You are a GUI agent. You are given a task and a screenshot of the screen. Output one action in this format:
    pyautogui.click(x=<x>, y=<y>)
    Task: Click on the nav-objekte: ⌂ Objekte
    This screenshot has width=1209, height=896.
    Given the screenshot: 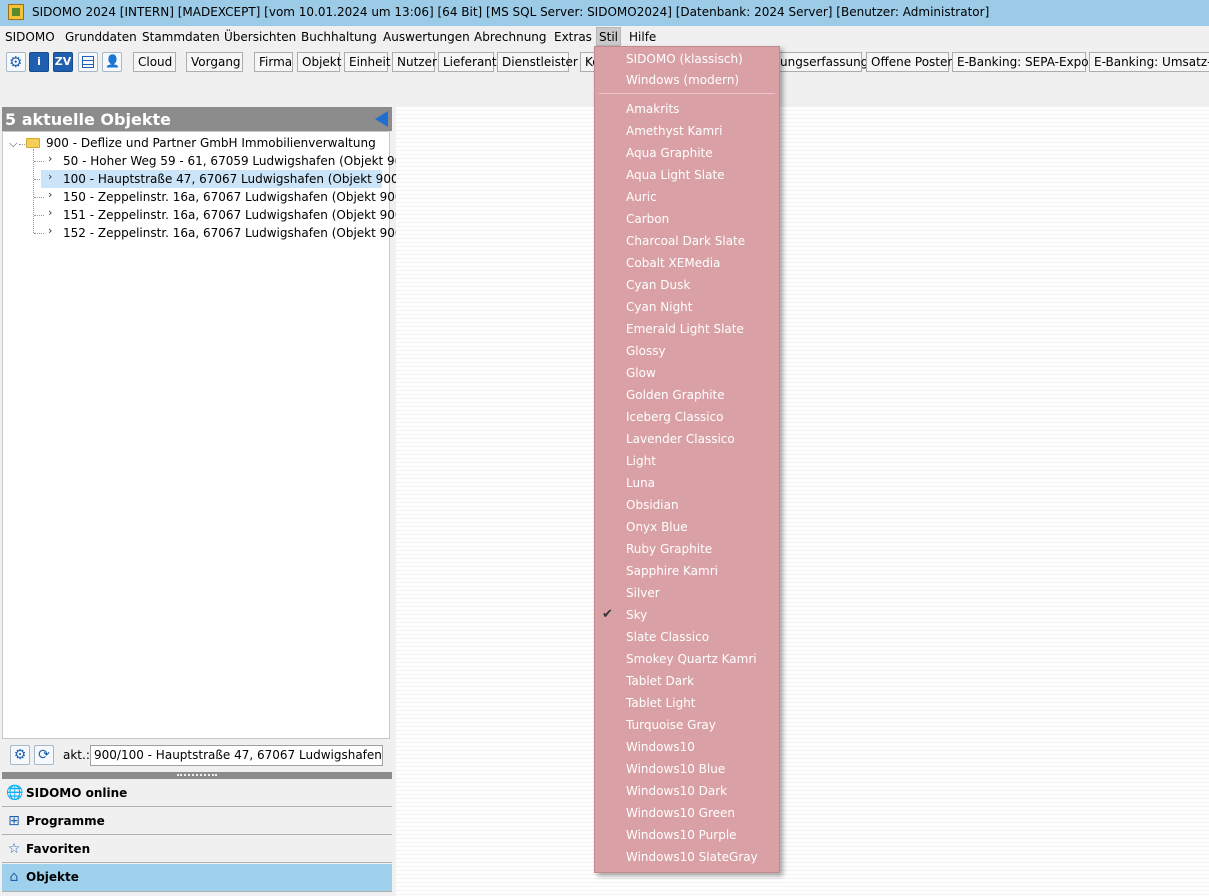 What is the action you would take?
    pyautogui.click(x=197, y=878)
    